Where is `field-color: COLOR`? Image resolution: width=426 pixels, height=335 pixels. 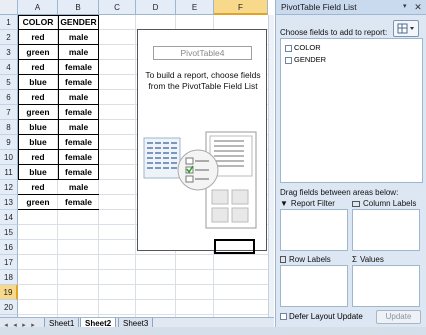 field-color: COLOR is located at coordinates (303, 47).